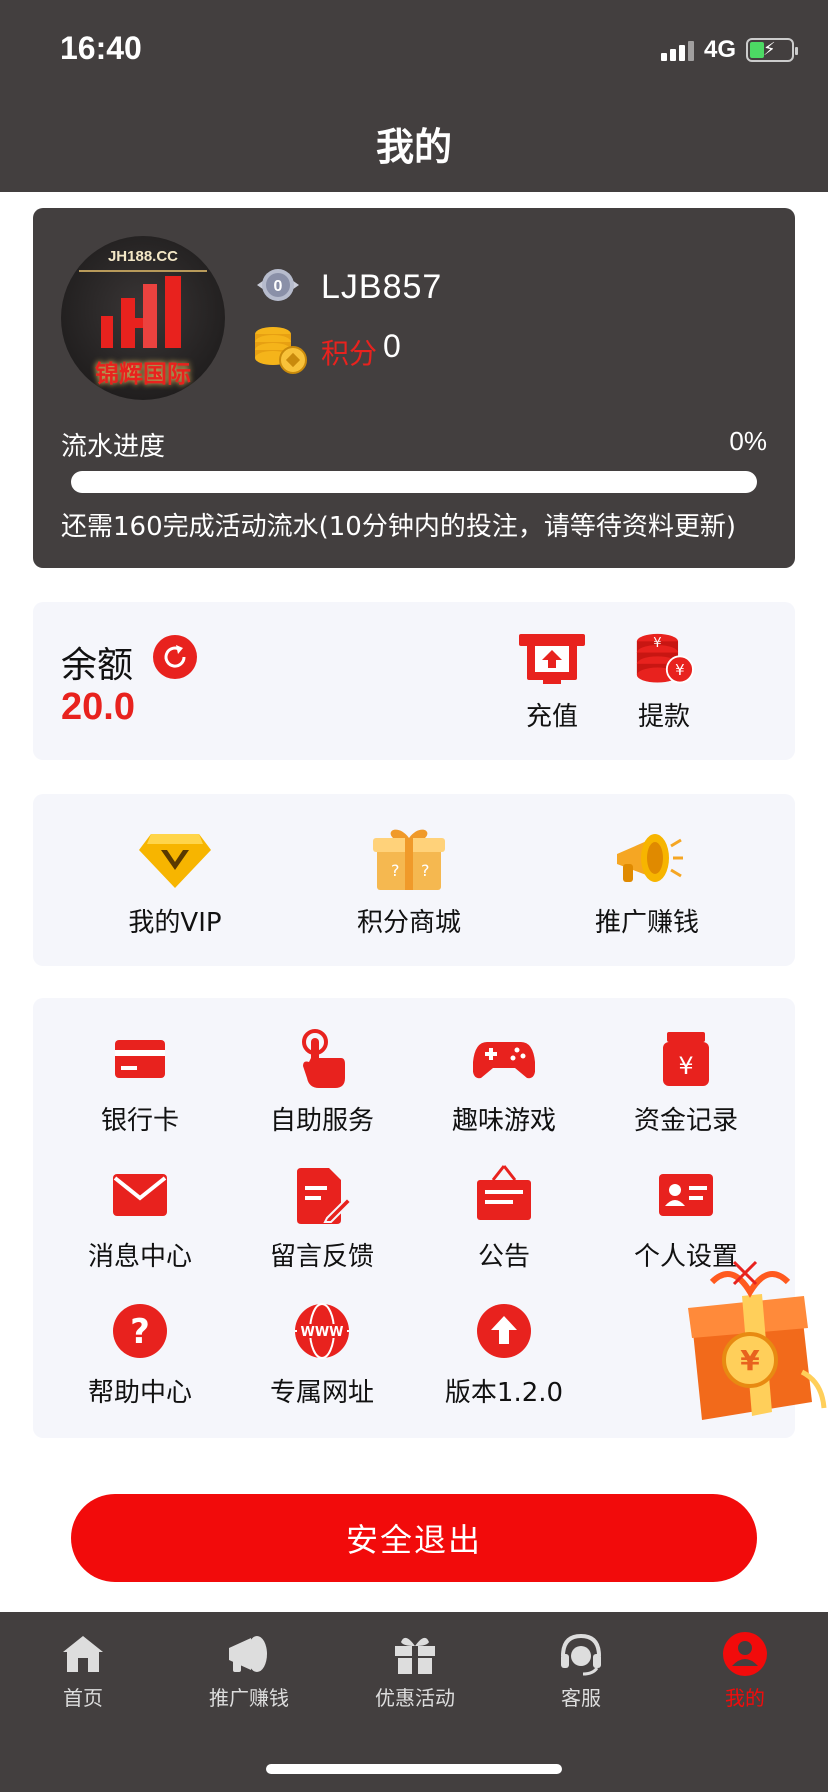  Describe the element at coordinates (415, 1698) in the screenshot. I see `tab-label: 优惠活动` at that location.